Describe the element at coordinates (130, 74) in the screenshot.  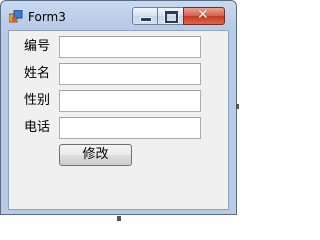
I see `name-field` at that location.